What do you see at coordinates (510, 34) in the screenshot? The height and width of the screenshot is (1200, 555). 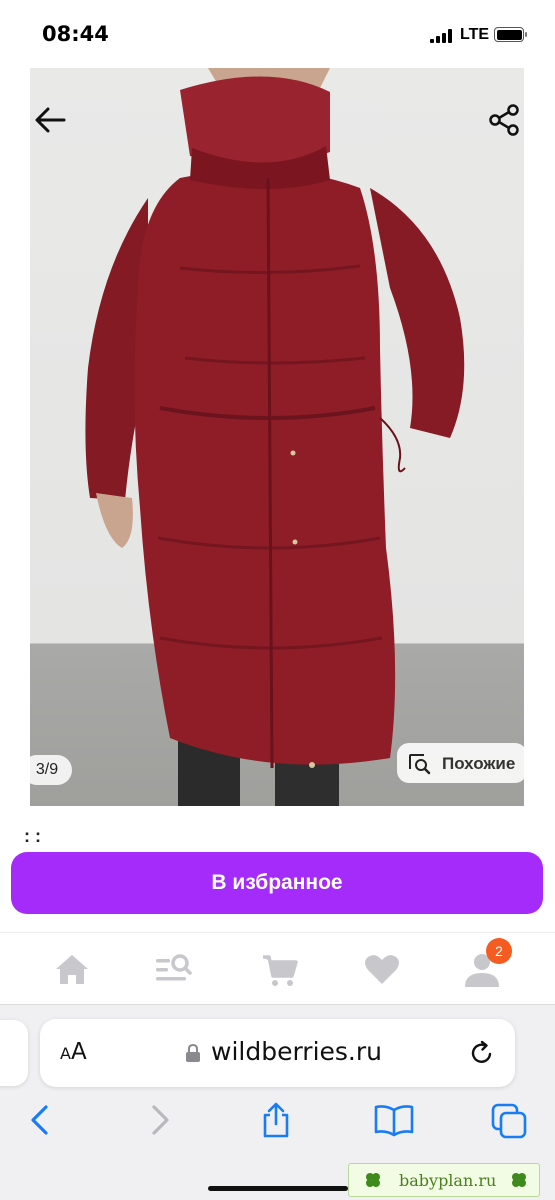 I see `battery-icon` at bounding box center [510, 34].